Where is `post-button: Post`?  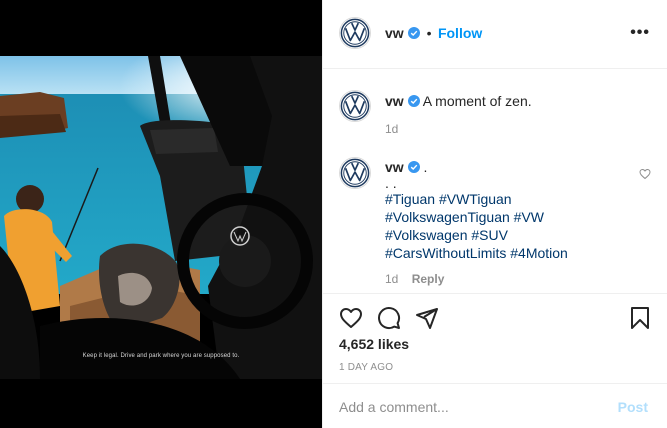 post-button: Post is located at coordinates (633, 407).